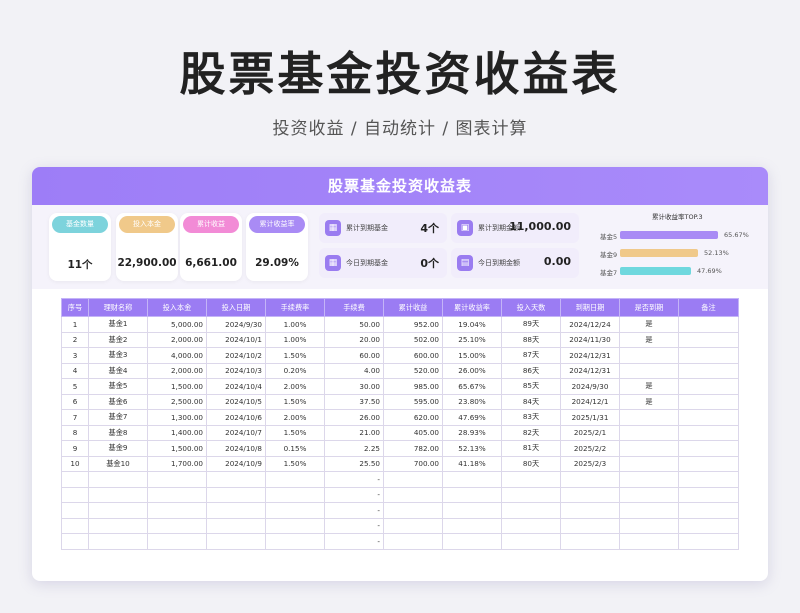 Image resolution: width=800 pixels, height=613 pixels. I want to click on column-header: 投入本金, so click(177, 307).